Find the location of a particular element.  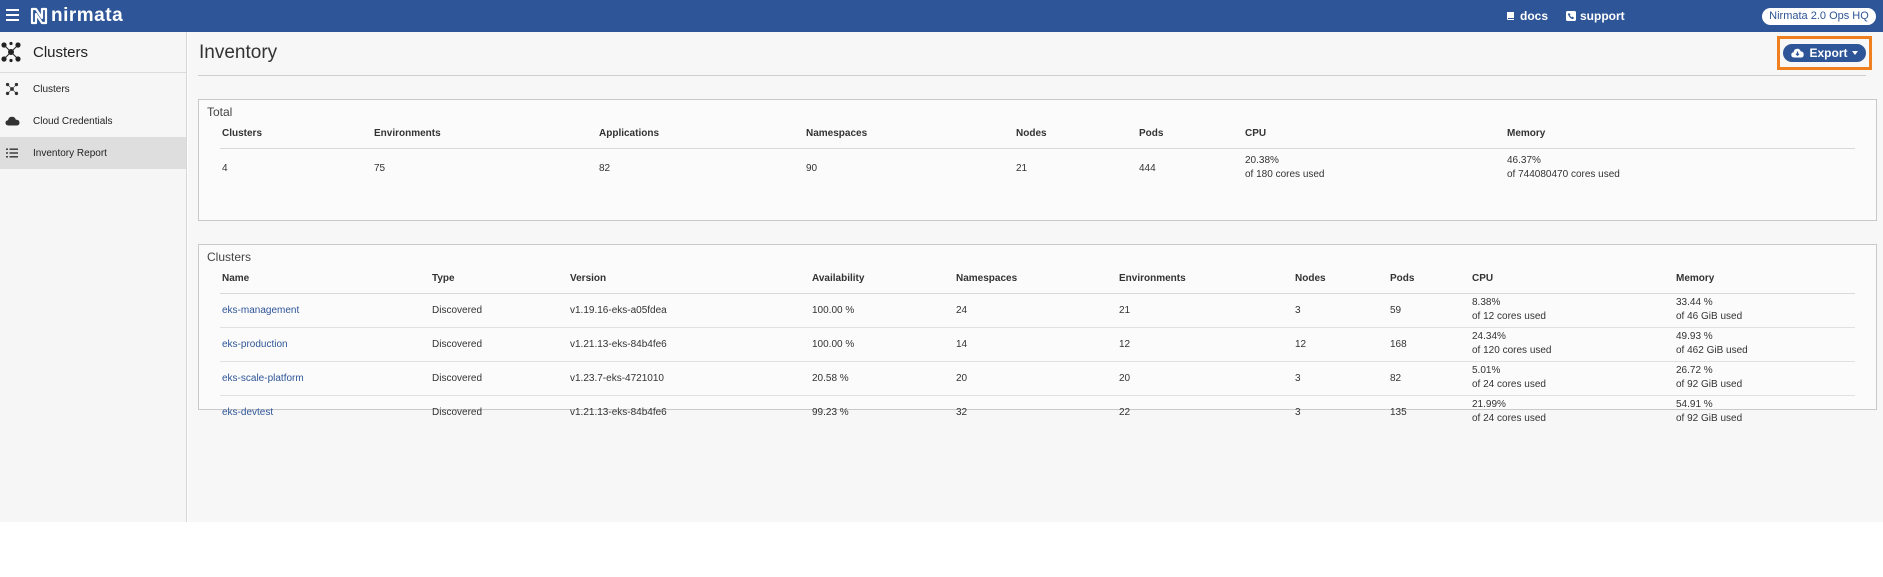

column-header: Availability is located at coordinates (882, 279).